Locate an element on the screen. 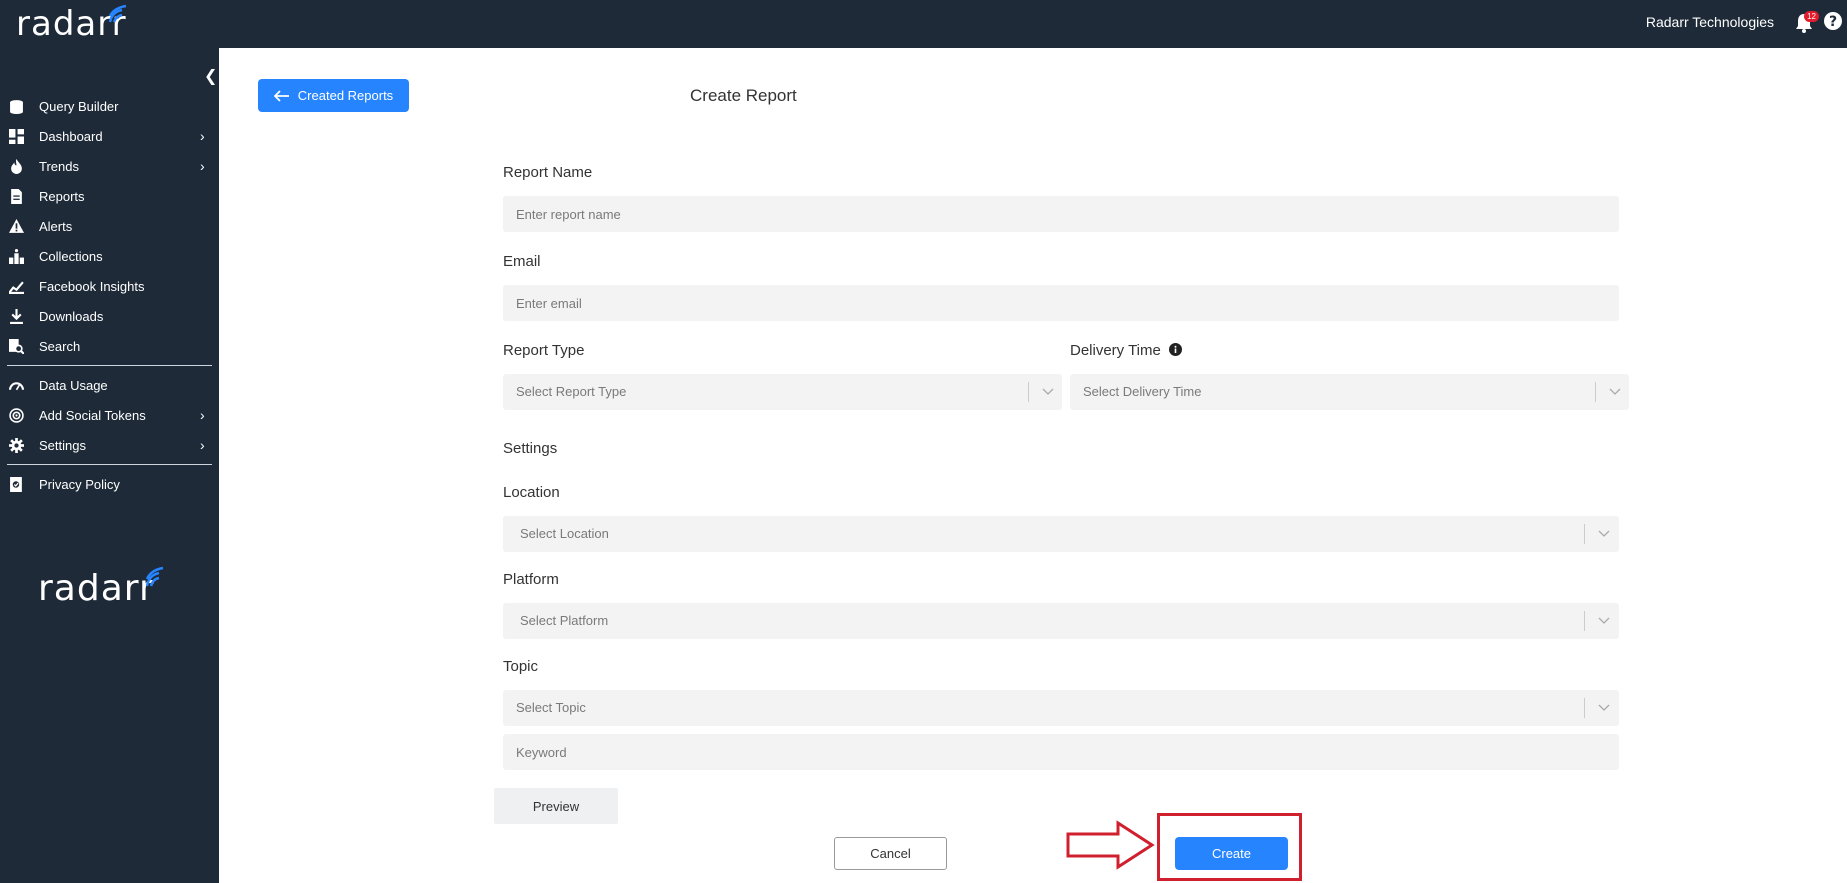  sidebar-item-settings: Settings › is located at coordinates (109, 445).